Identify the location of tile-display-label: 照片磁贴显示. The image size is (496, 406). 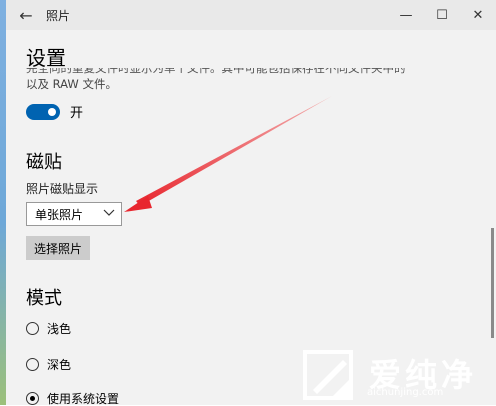
(62, 189).